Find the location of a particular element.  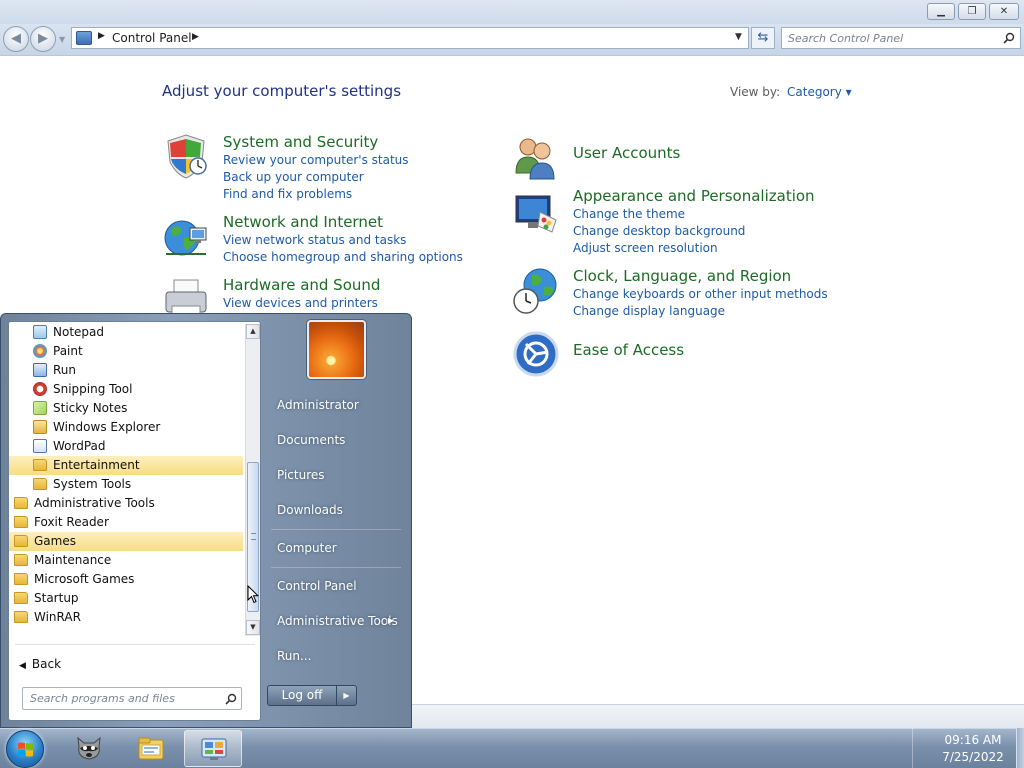

taskbar-control-panel is located at coordinates (213, 748).